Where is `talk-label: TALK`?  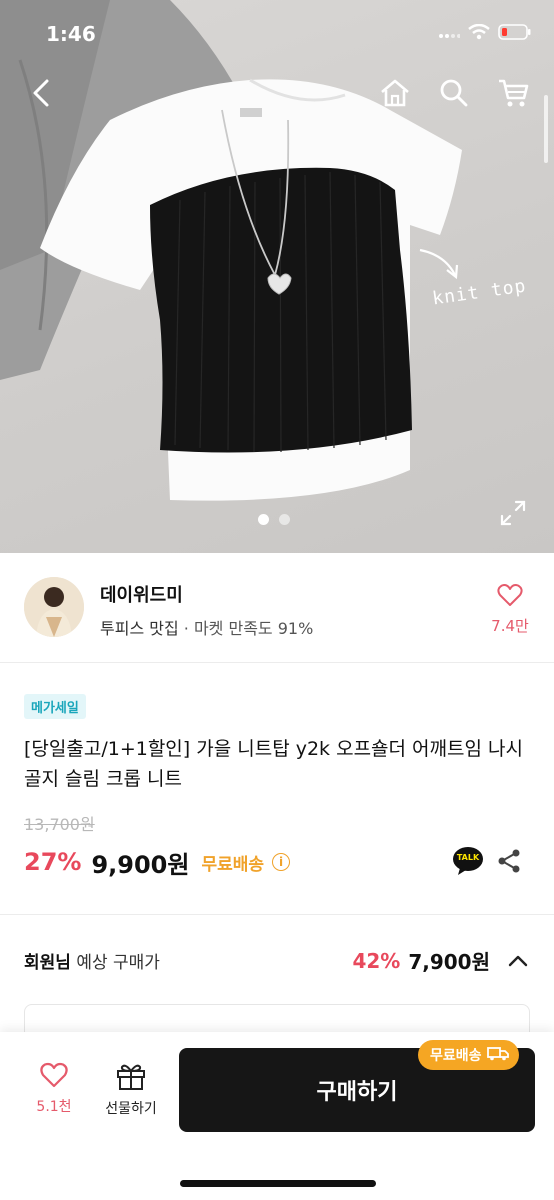
talk-label: TALK is located at coordinates (468, 857).